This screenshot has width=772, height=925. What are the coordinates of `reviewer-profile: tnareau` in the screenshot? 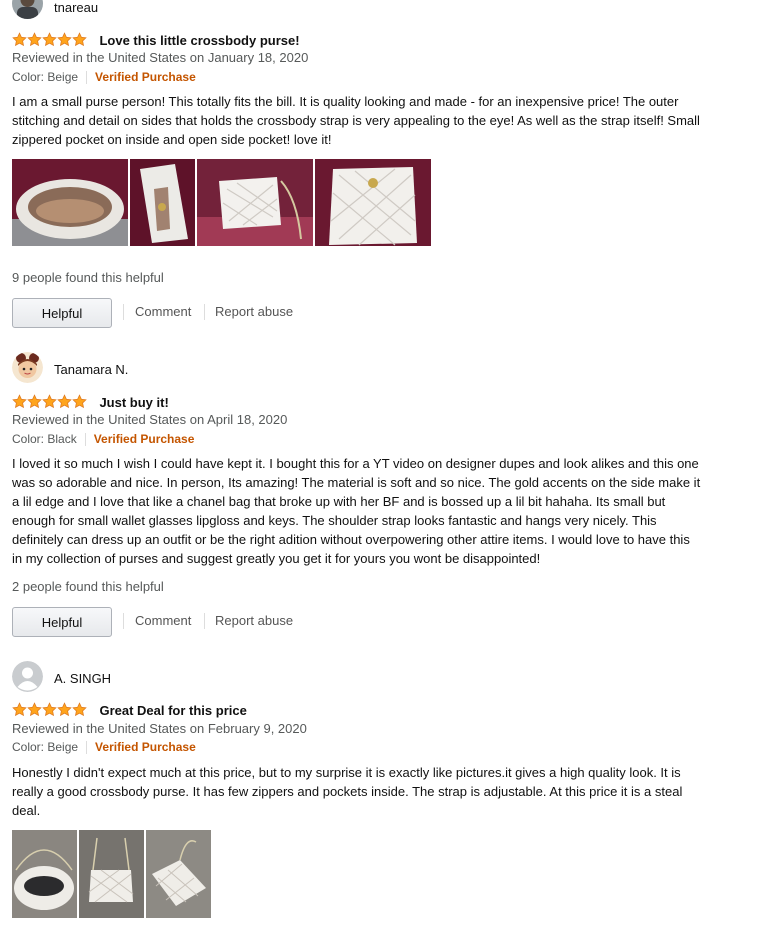 It's located at (112, 11).